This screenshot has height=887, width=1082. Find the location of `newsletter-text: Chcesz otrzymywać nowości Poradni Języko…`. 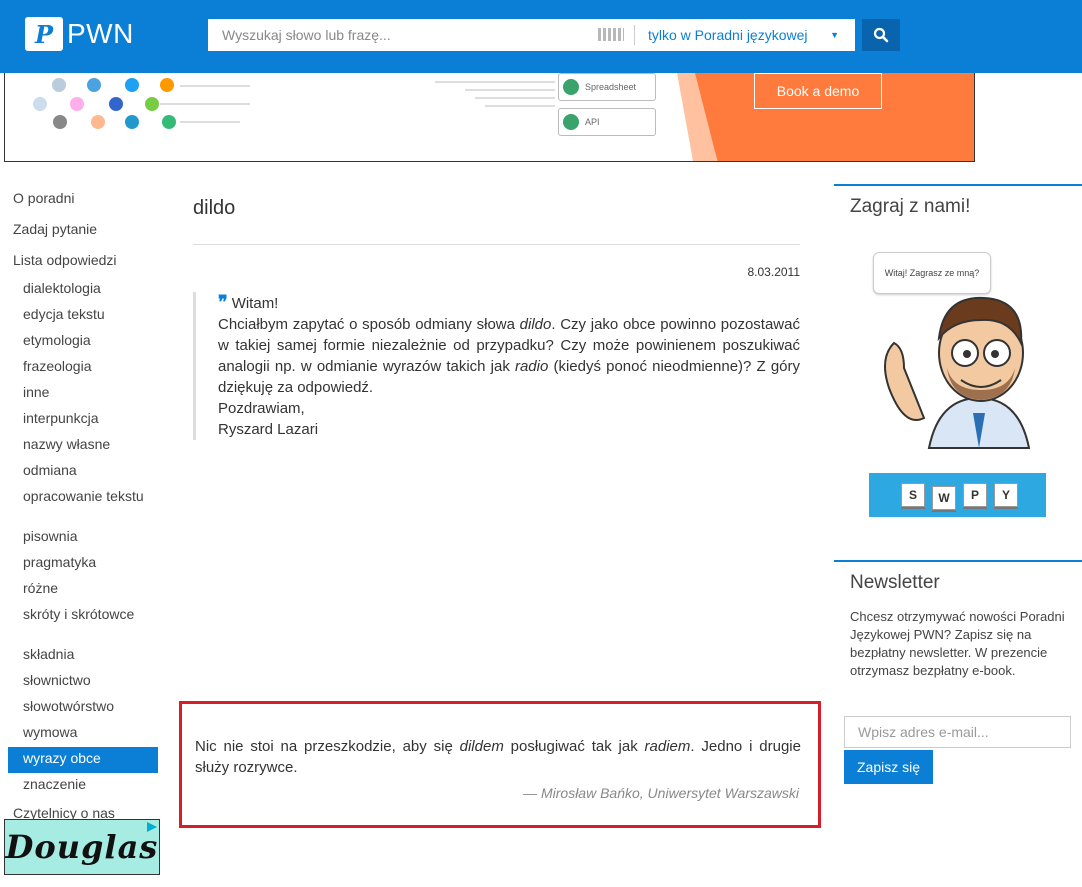

newsletter-text: Chcesz otrzymywać nowości Poradni Języko… is located at coordinates (957, 643).